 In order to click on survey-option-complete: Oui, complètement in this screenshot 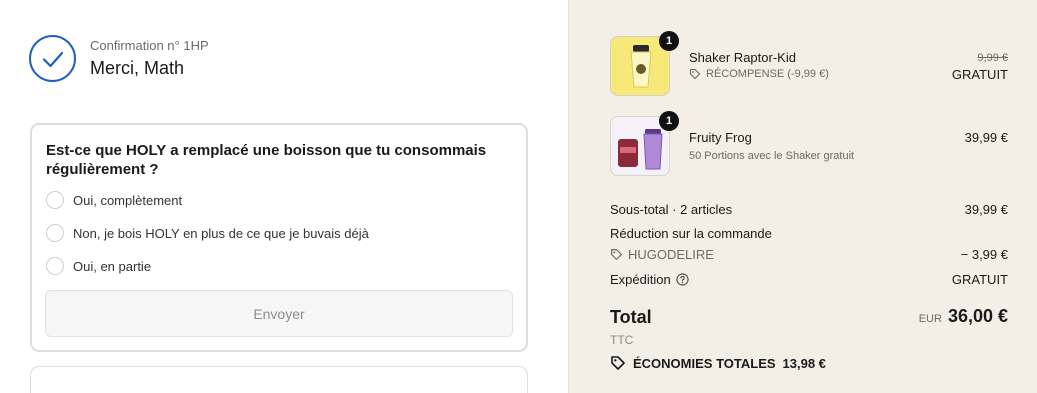, I will do `click(114, 200)`.